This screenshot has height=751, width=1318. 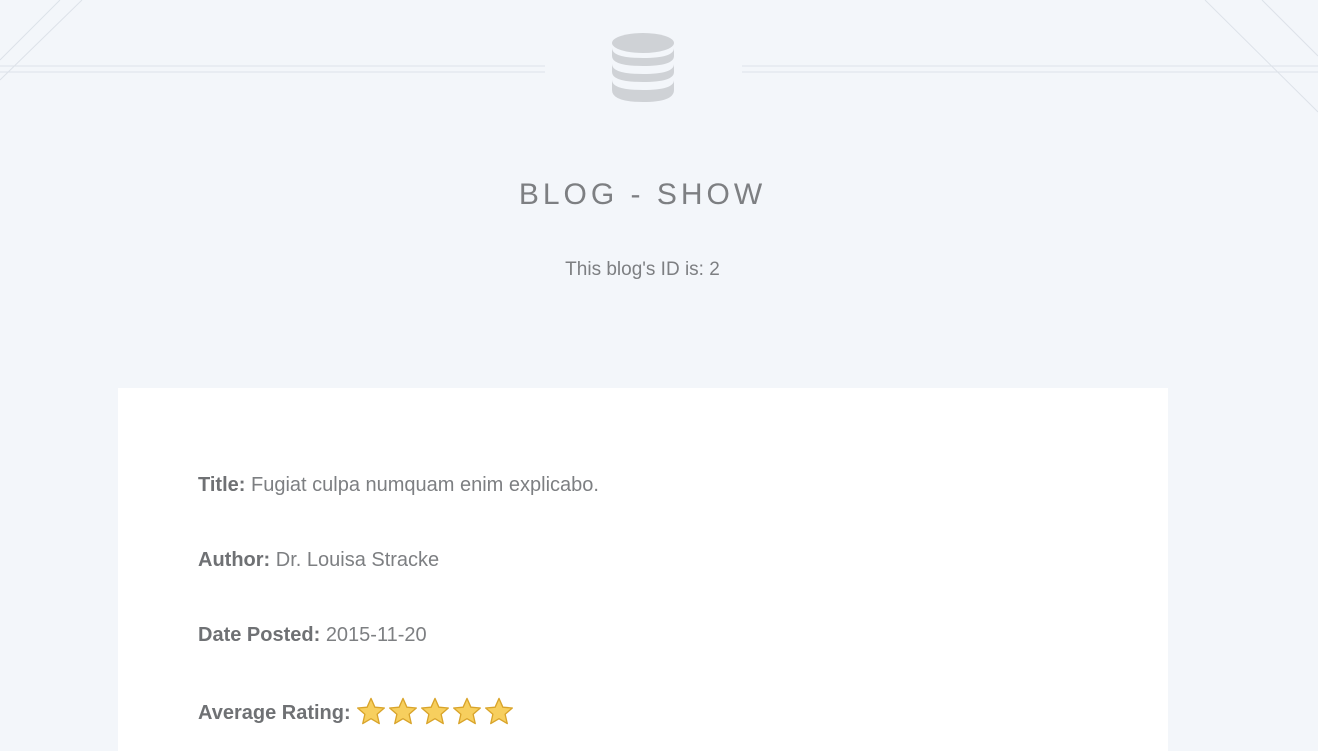 I want to click on database-icon, so click(x=643, y=68).